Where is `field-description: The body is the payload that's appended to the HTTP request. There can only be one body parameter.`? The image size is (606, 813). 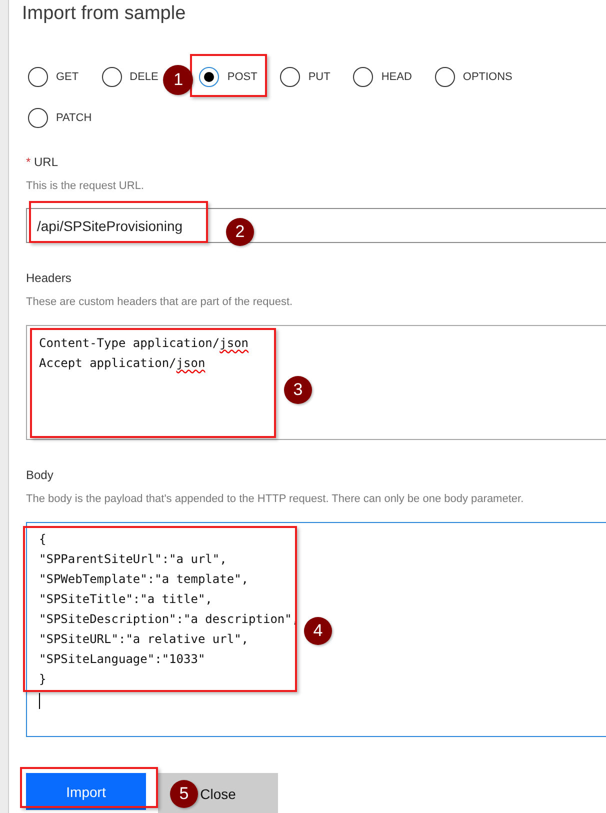 field-description: The body is the payload that's appended to the HTTP request. There can only be one body parameter. is located at coordinates (275, 499).